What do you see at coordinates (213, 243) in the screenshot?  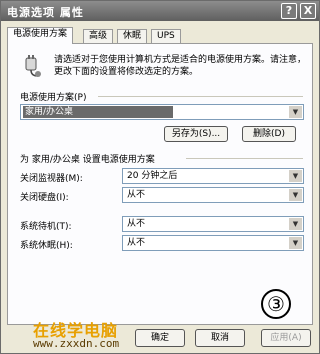 I see `hibernate-select: 从不 ▼` at bounding box center [213, 243].